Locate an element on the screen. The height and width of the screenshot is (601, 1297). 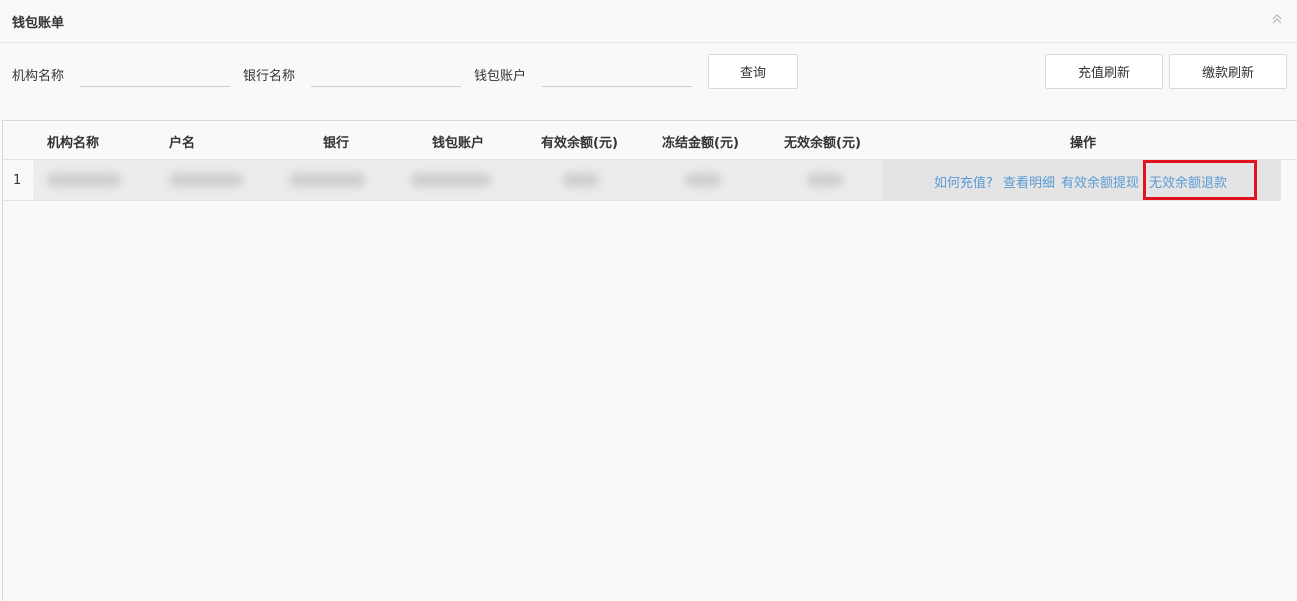
panel-header: 钱包账单 is located at coordinates (648, 21).